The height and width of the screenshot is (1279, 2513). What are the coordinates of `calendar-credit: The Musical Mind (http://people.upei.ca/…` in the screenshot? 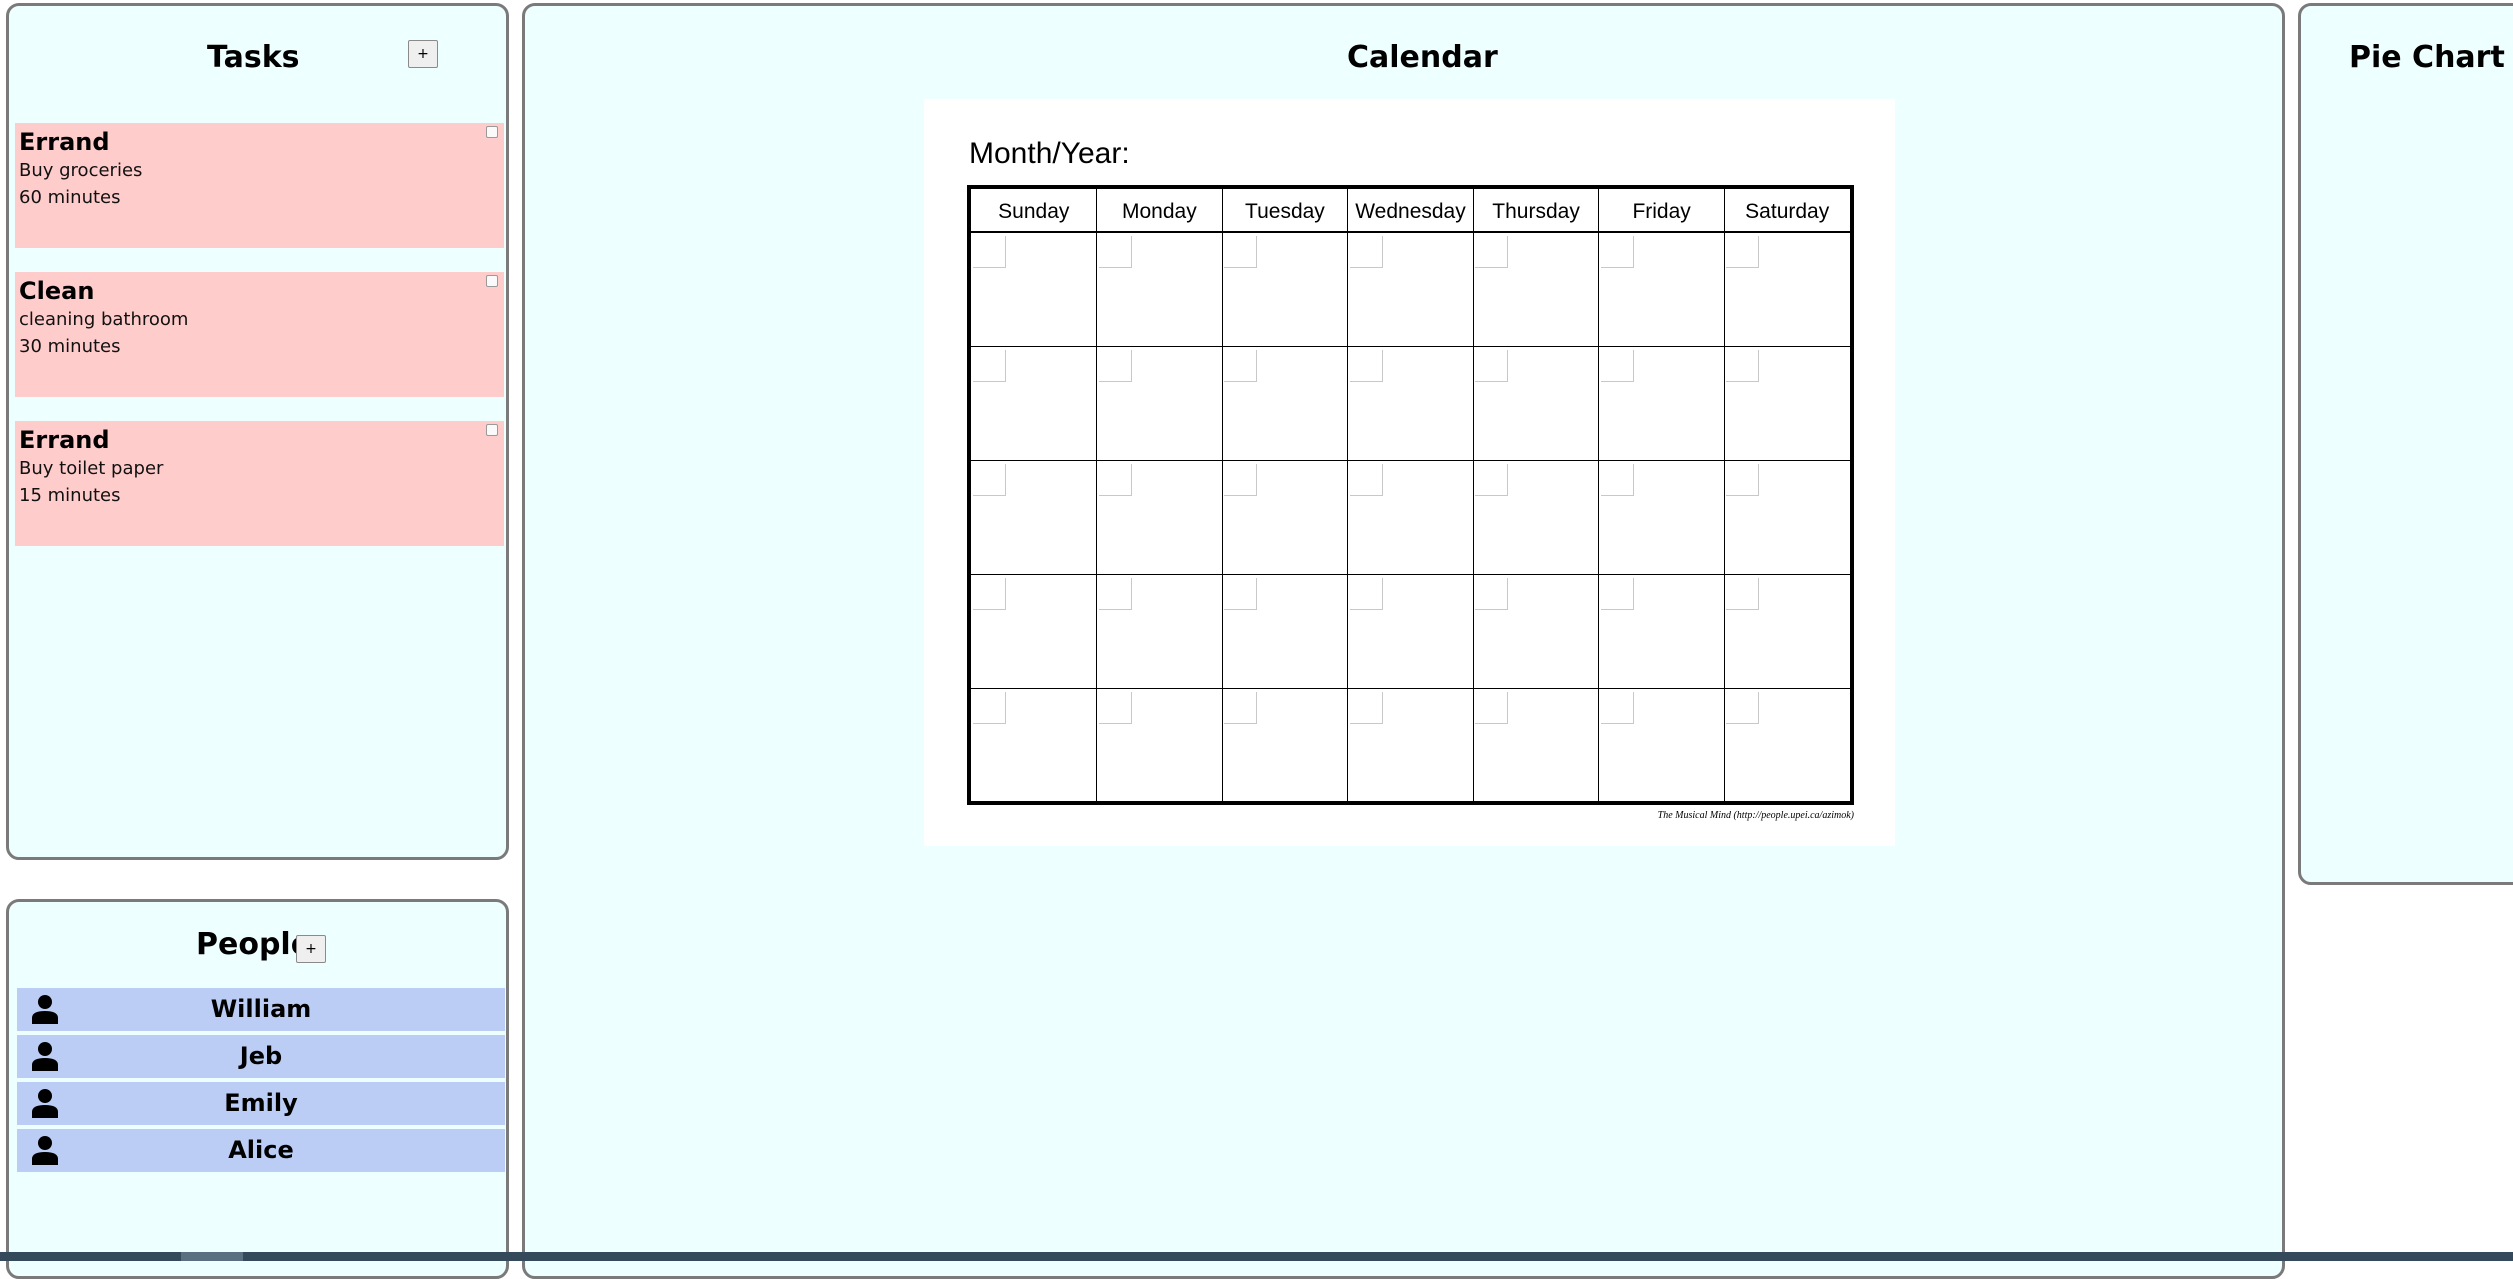 It's located at (1755, 815).